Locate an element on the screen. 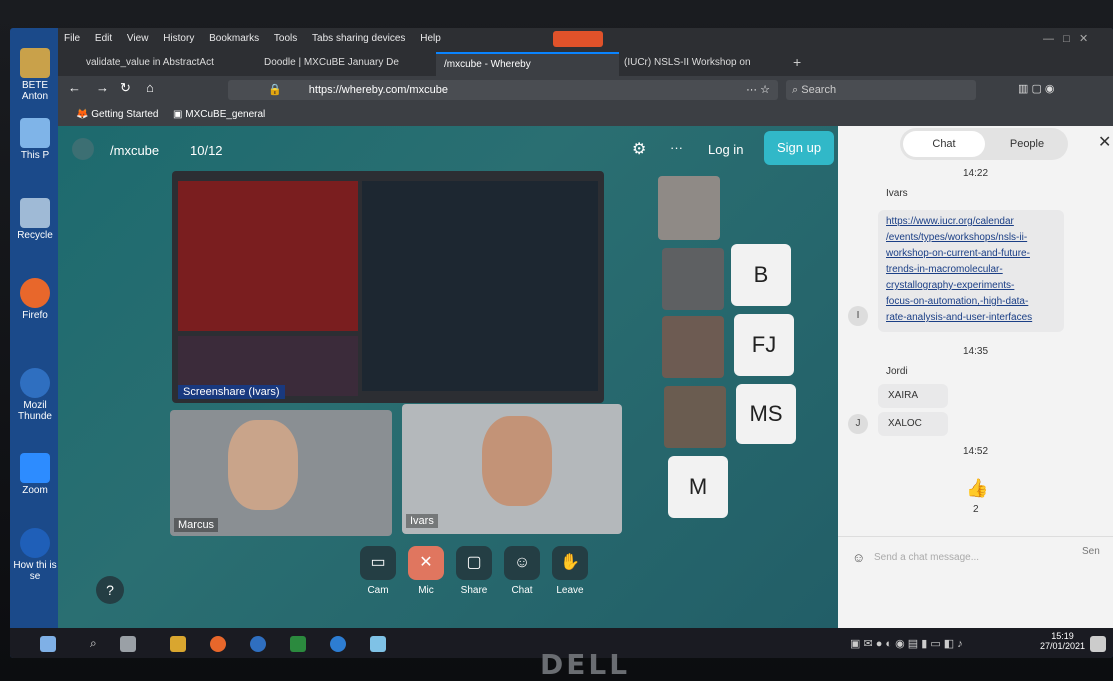  participant-count: 10/12 is located at coordinates (206, 150).